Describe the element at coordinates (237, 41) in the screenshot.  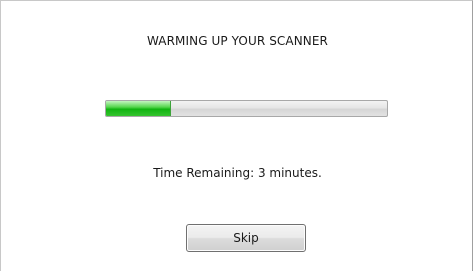
I see `dialog-title: WARMING UP YOUR SCANNER` at that location.